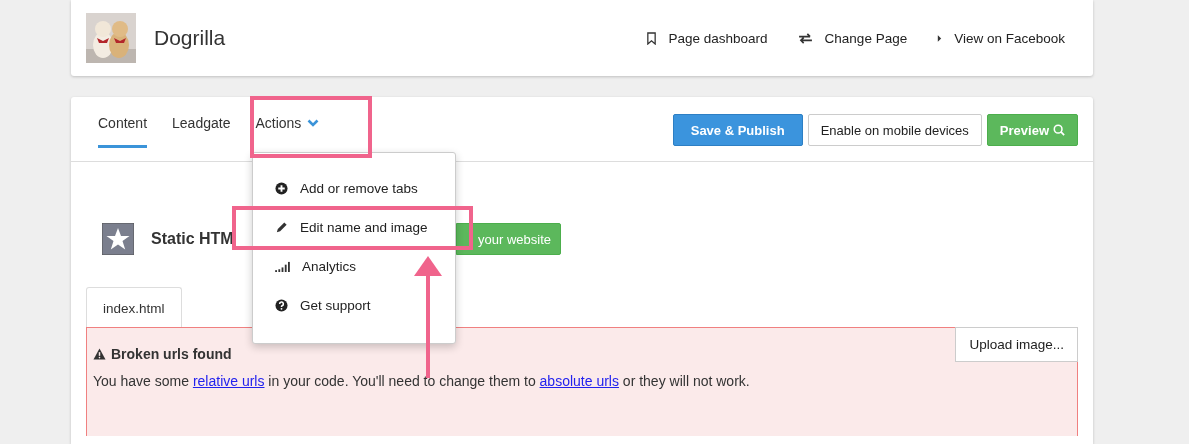 Image resolution: width=1189 pixels, height=444 pixels. What do you see at coordinates (287, 131) in the screenshot?
I see `dropdown-tab: Actions` at bounding box center [287, 131].